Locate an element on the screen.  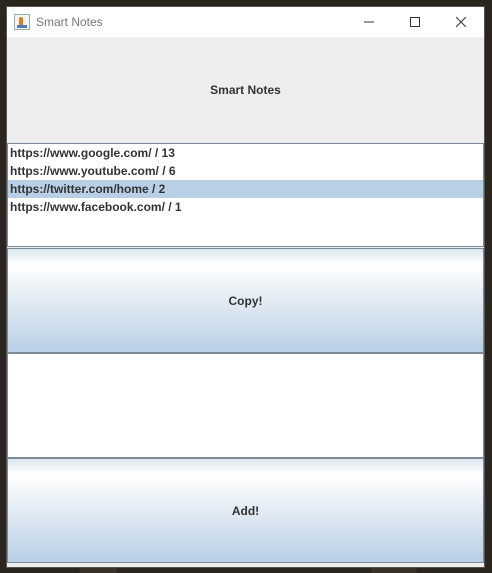
close-icon is located at coordinates (461, 22).